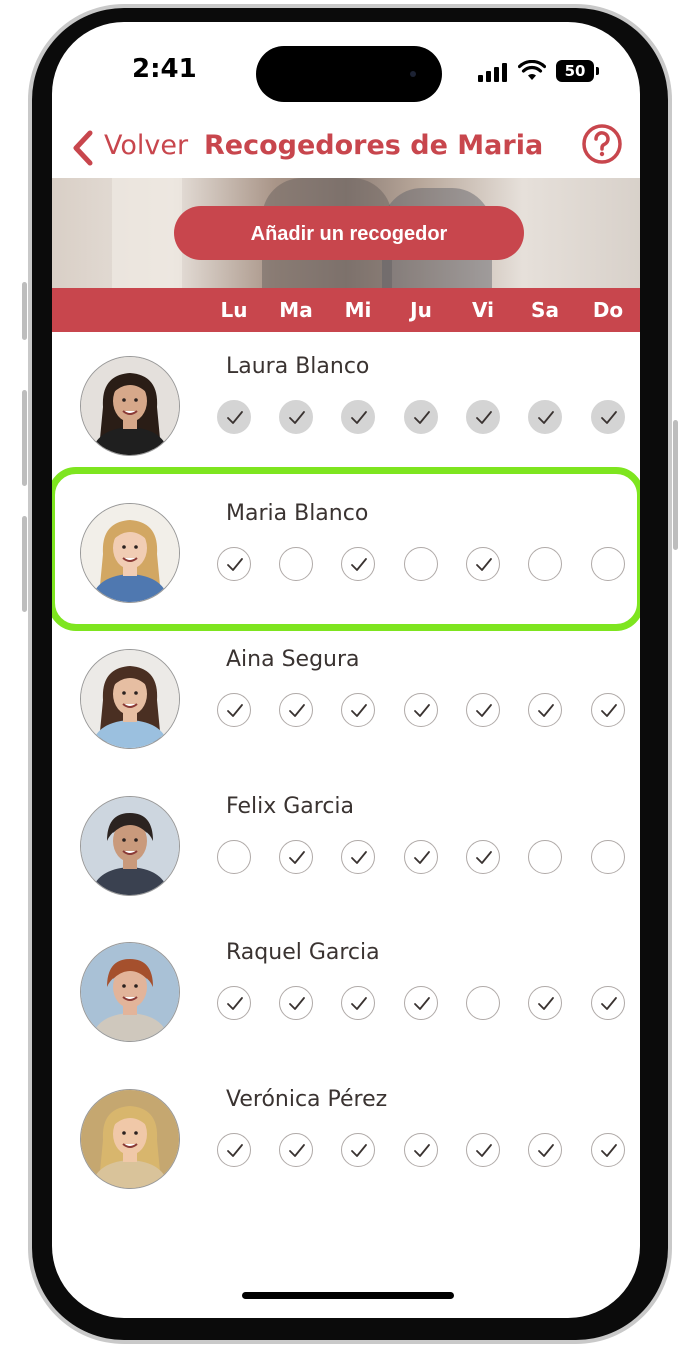 This screenshot has height=1350, width=700. What do you see at coordinates (602, 144) in the screenshot?
I see `question-circle-icon` at bounding box center [602, 144].